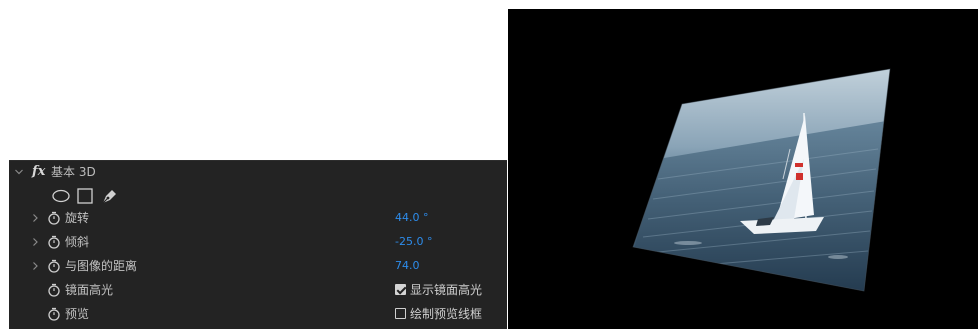 The width and height of the screenshot is (978, 329). Describe the element at coordinates (19, 172) in the screenshot. I see `chevron-down-icon` at that location.